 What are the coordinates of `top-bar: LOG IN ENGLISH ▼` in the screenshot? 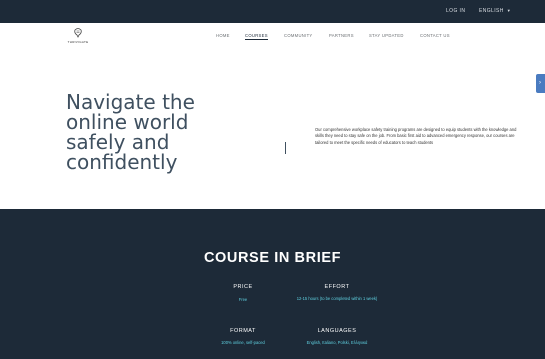 It's located at (272, 11).